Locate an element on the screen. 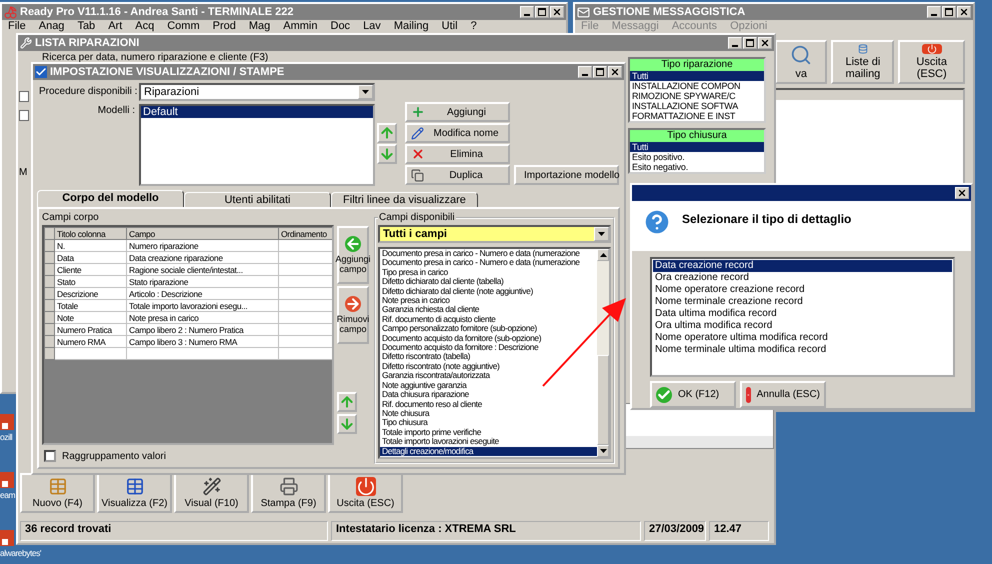  tab: Utenti abilitati is located at coordinates (257, 199).